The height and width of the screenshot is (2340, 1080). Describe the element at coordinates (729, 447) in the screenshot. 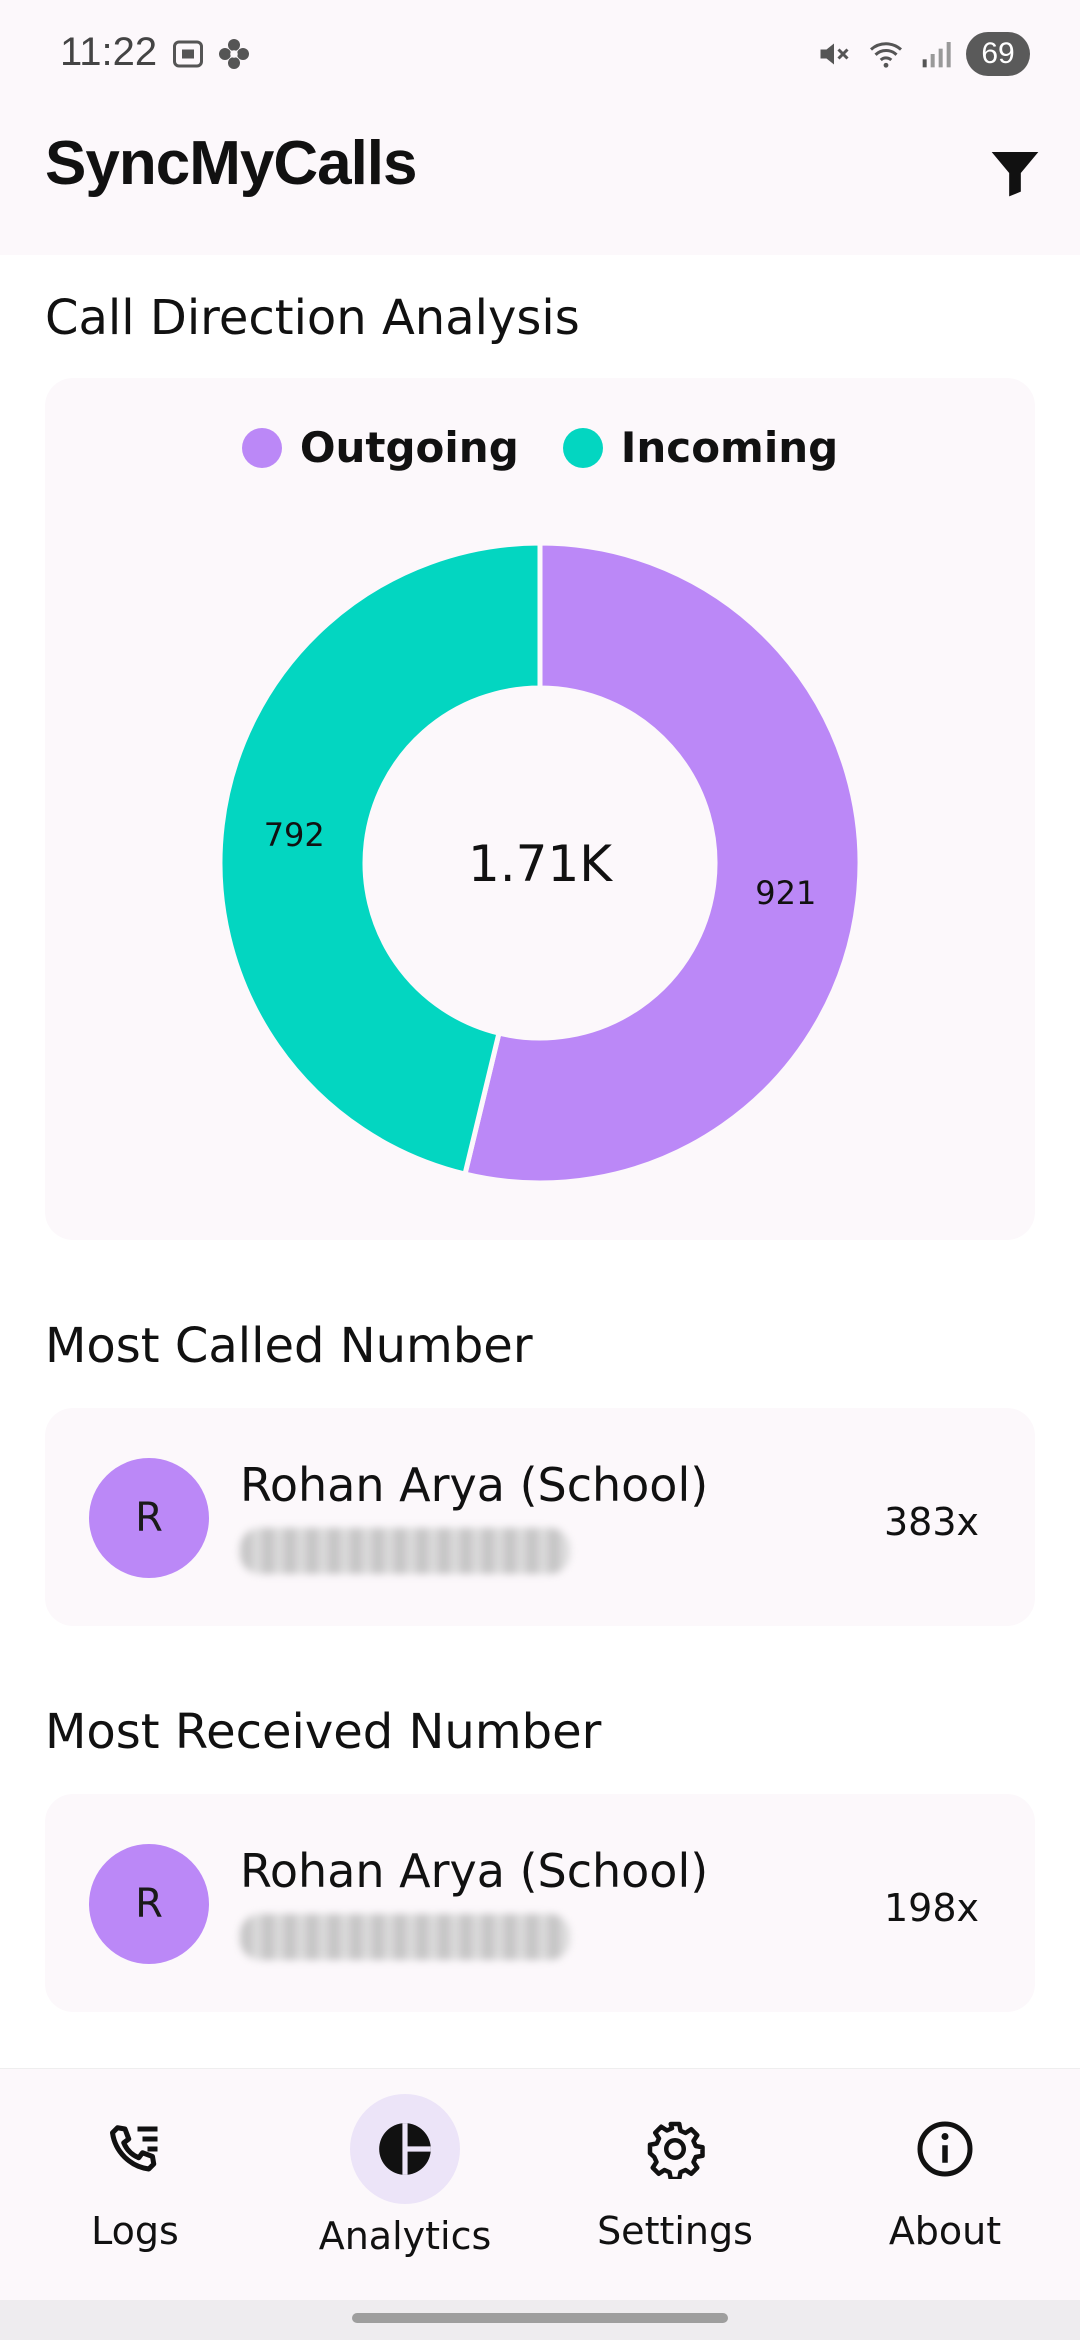

I see `legend-label-incoming: Incoming` at that location.